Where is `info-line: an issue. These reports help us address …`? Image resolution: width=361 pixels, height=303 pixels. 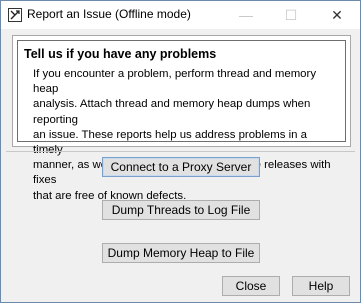
info-line: an issue. These reports help us address … is located at coordinates (170, 142).